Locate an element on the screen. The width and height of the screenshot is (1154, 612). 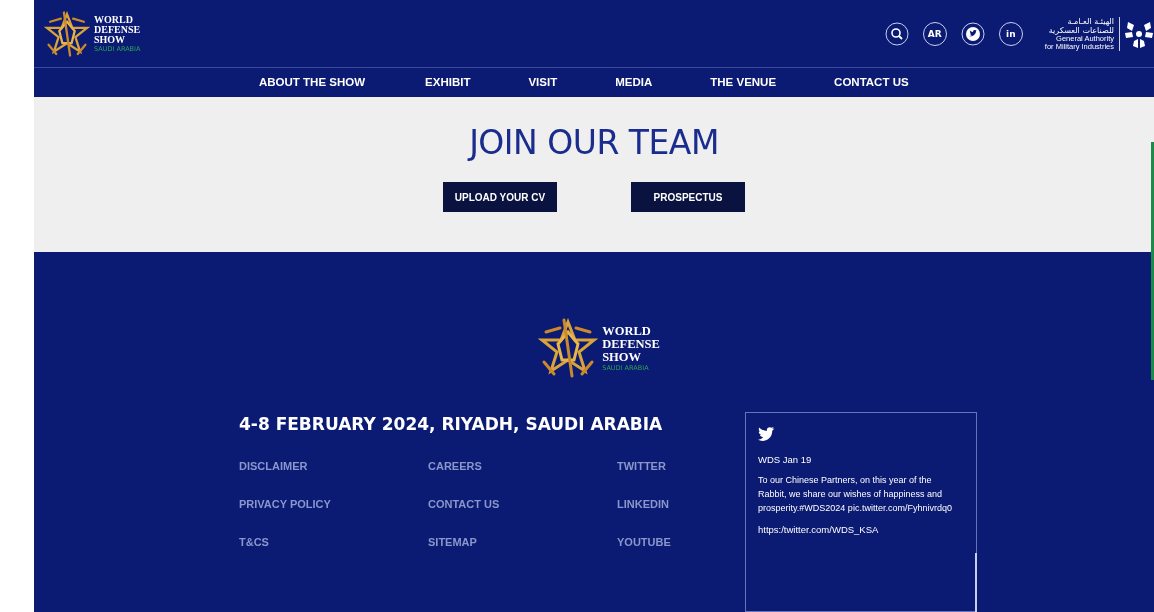
nav-link: MEDIA is located at coordinates (634, 82).